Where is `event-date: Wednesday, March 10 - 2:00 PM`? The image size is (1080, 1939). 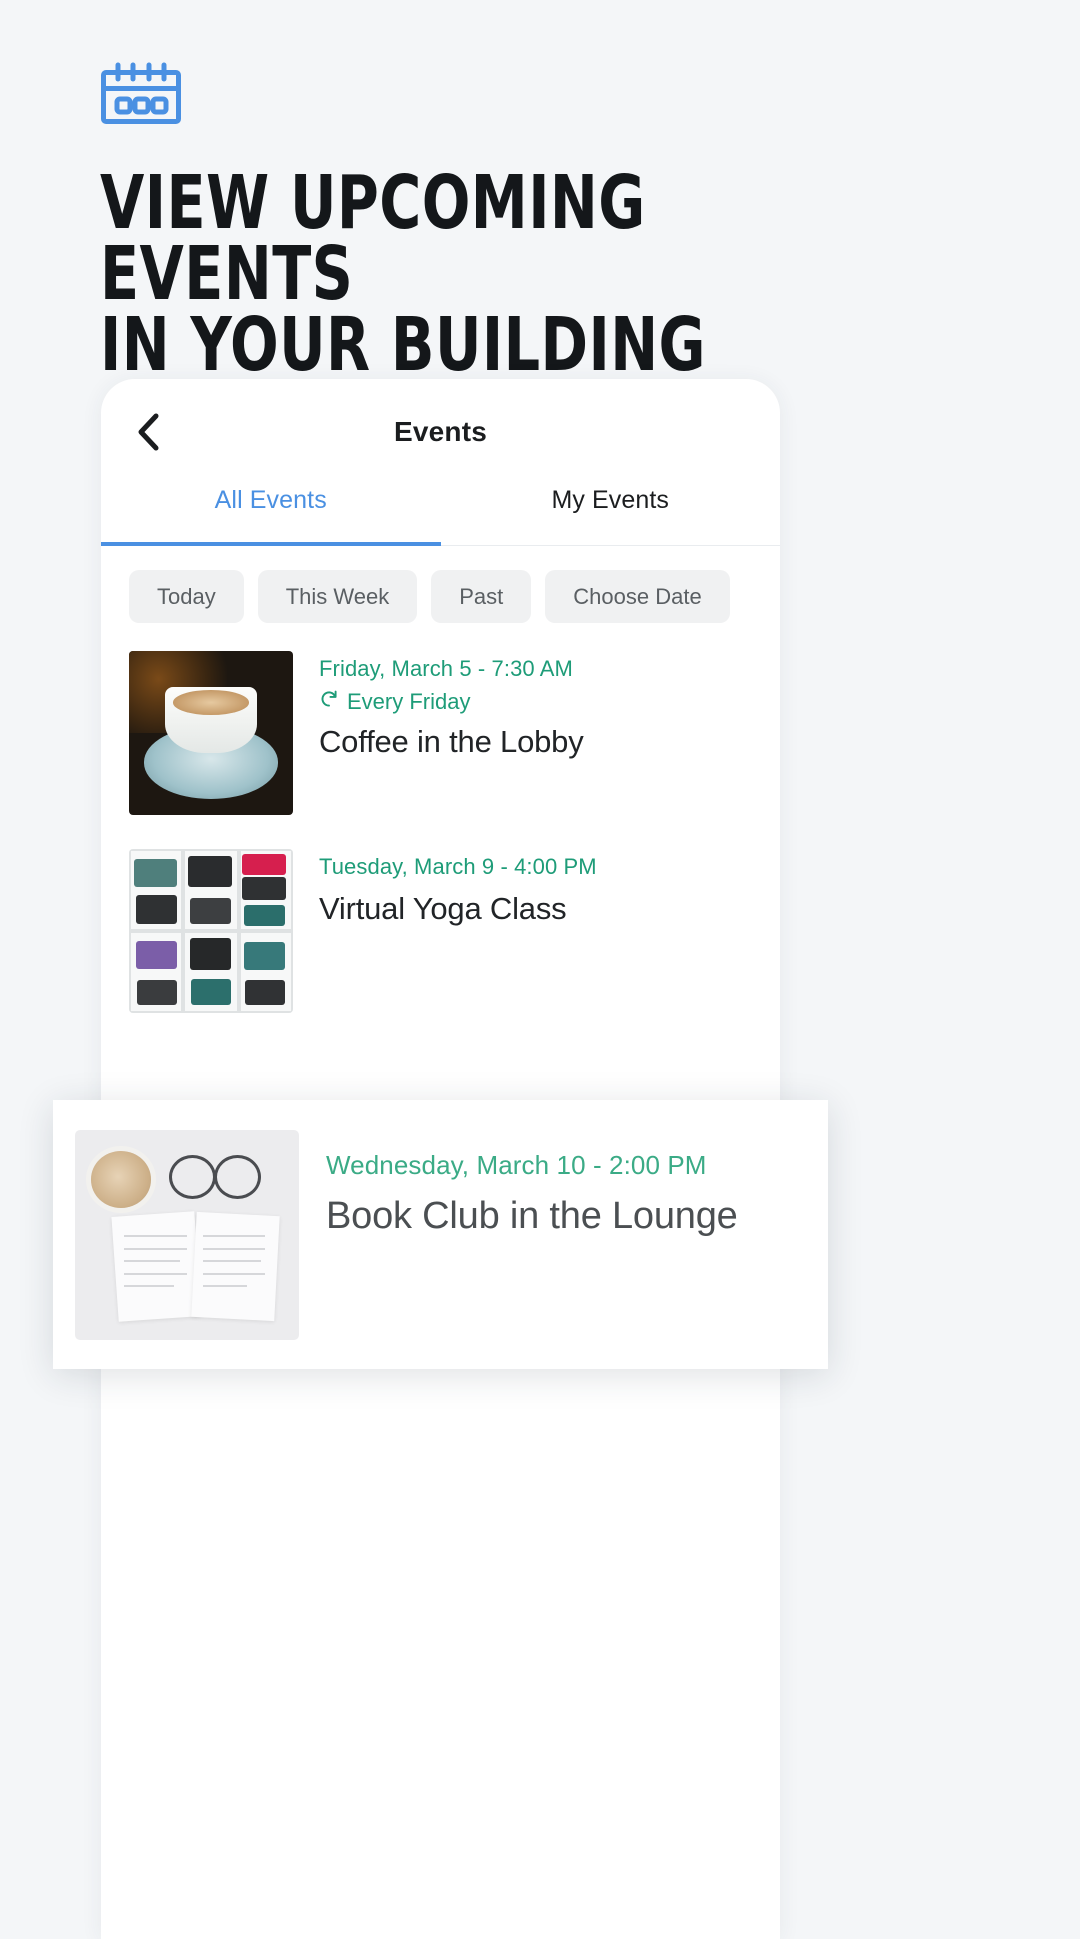
event-date: Wednesday, March 10 - 2:00 PM is located at coordinates (516, 1165).